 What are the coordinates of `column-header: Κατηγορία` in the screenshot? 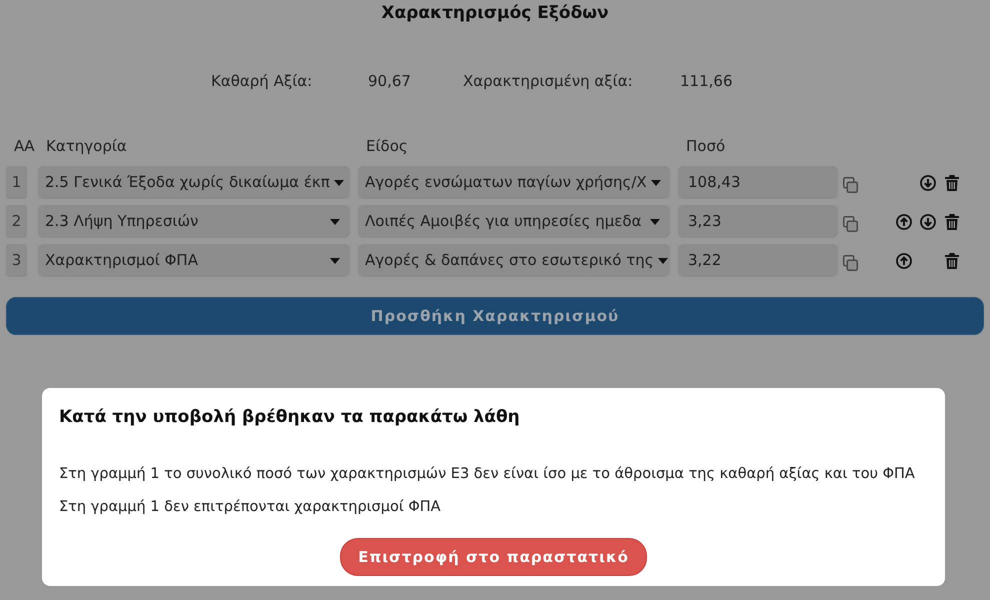 It's located at (87, 146).